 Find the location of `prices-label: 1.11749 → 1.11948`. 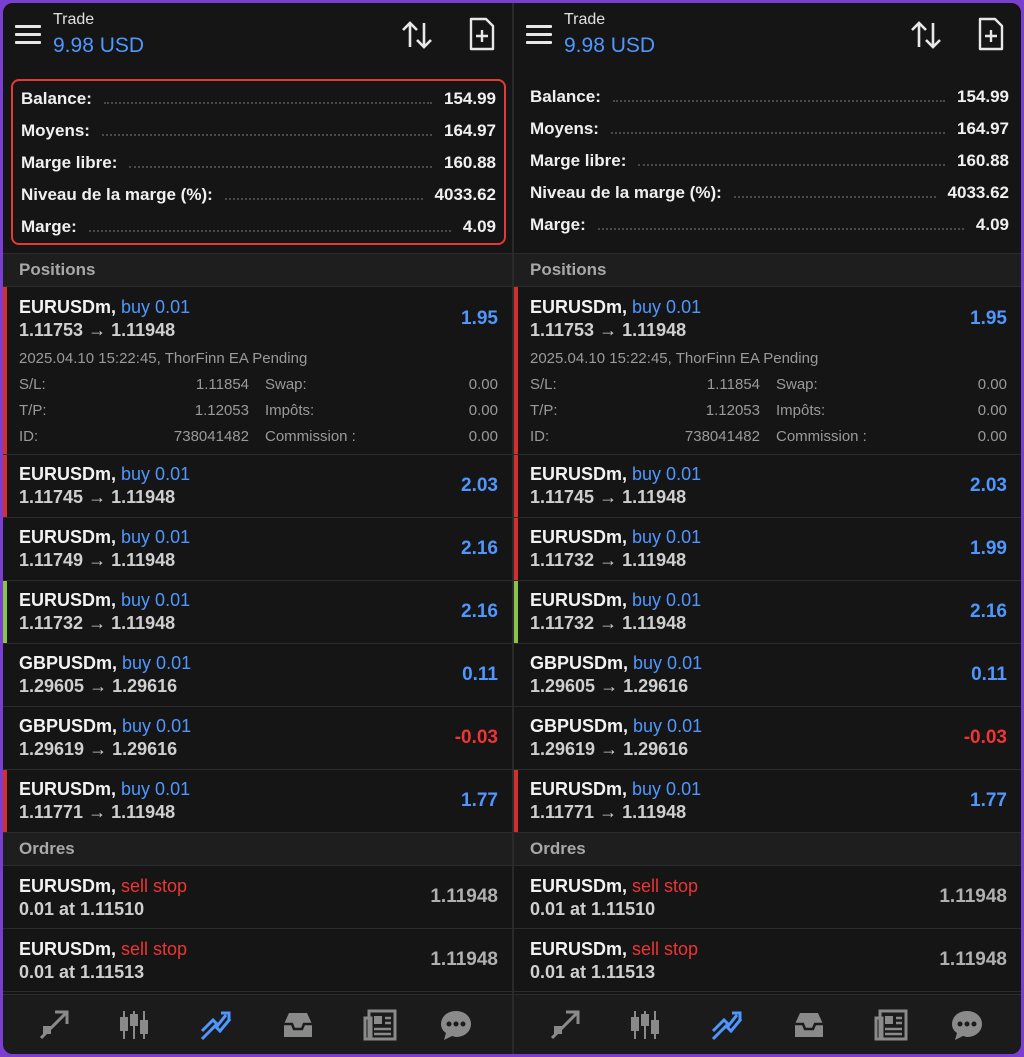

prices-label: 1.11749 → 1.11948 is located at coordinates (97, 560).